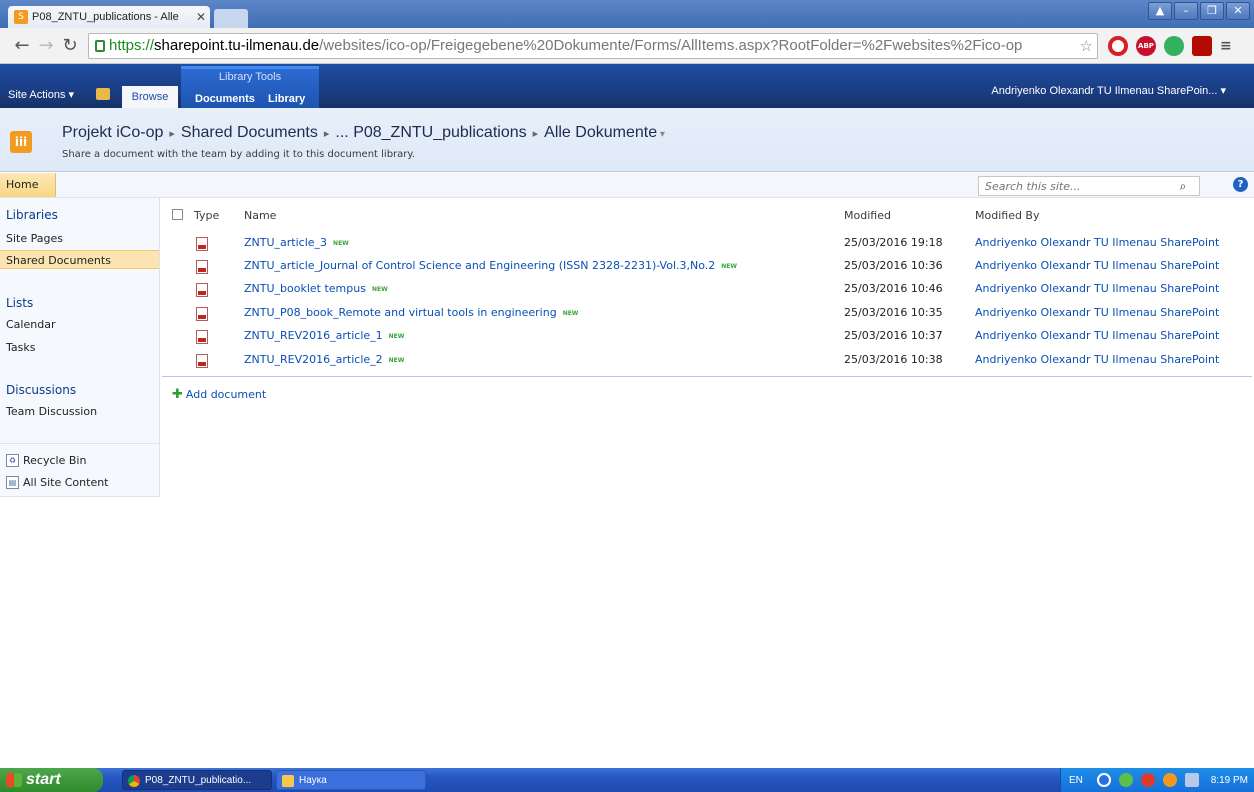 The height and width of the screenshot is (792, 1254). Describe the element at coordinates (19, 303) in the screenshot. I see `nav-lists-heading: Lists` at that location.